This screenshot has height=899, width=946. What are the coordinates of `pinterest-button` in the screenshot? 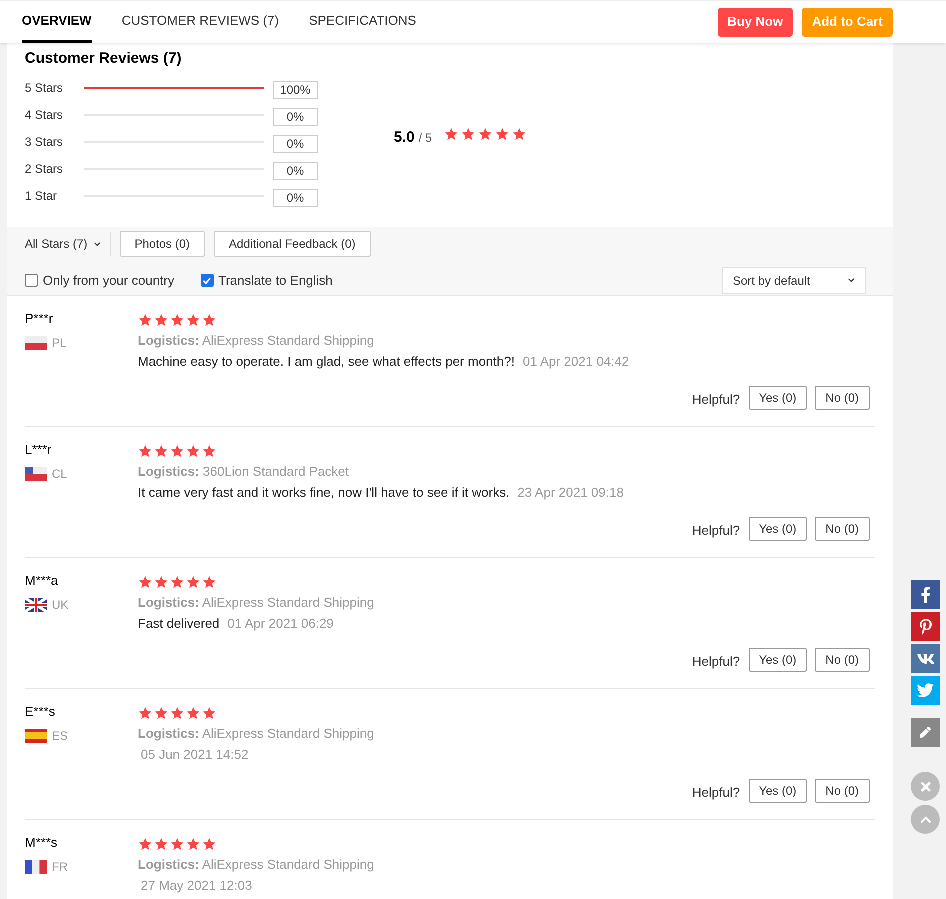 It's located at (925, 626).